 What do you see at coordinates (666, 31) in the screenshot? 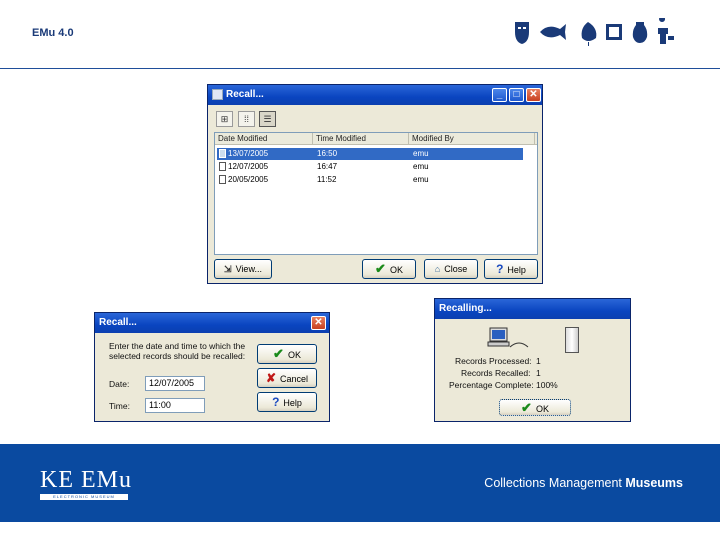
I see `figure-icon` at bounding box center [666, 31].